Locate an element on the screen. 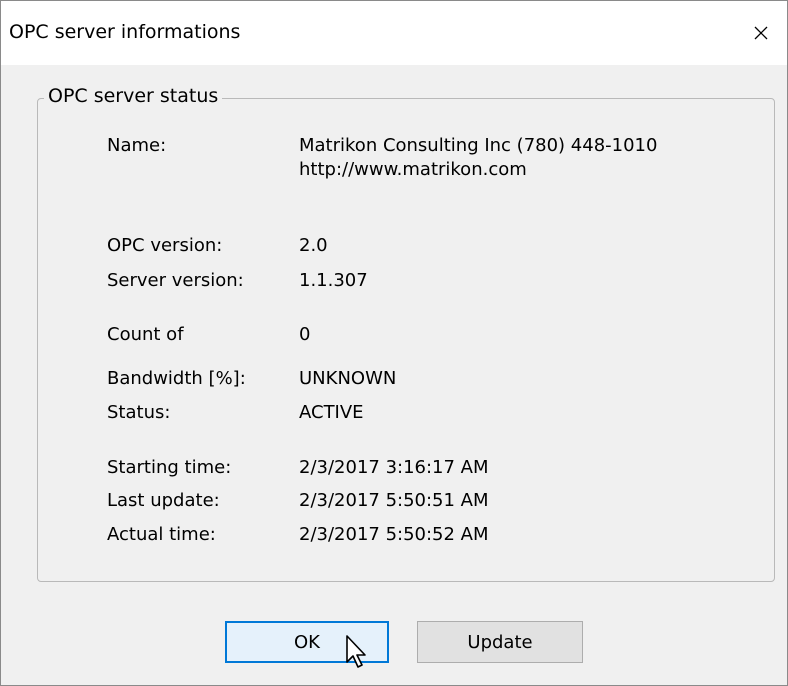 The height and width of the screenshot is (686, 788). mouse-pointer-icon is located at coordinates (357, 655).